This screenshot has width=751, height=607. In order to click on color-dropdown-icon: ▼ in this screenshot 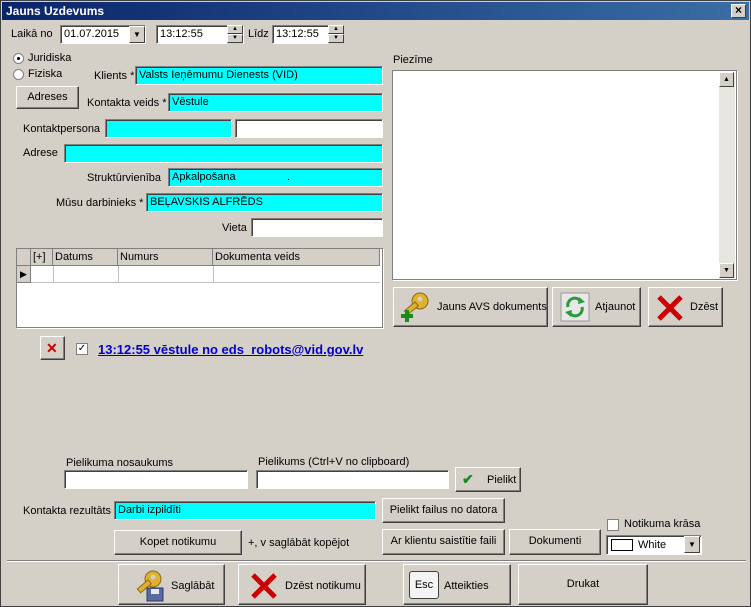, I will do `click(692, 544)`.